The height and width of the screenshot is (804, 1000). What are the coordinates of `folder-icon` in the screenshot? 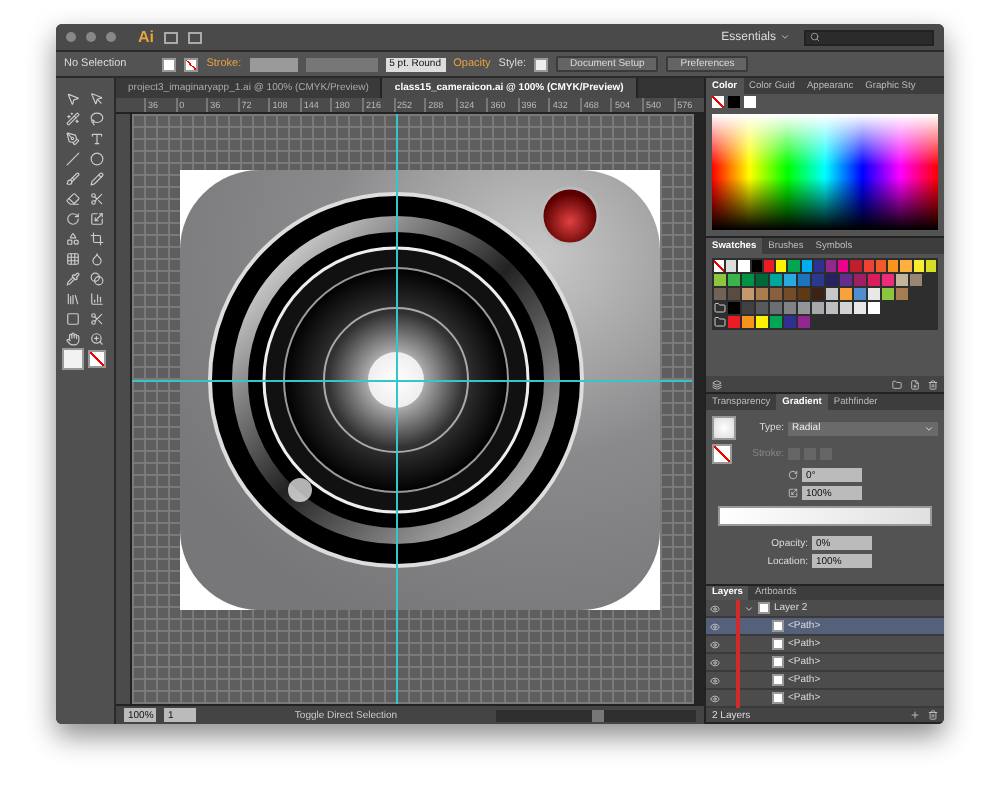 It's located at (897, 384).